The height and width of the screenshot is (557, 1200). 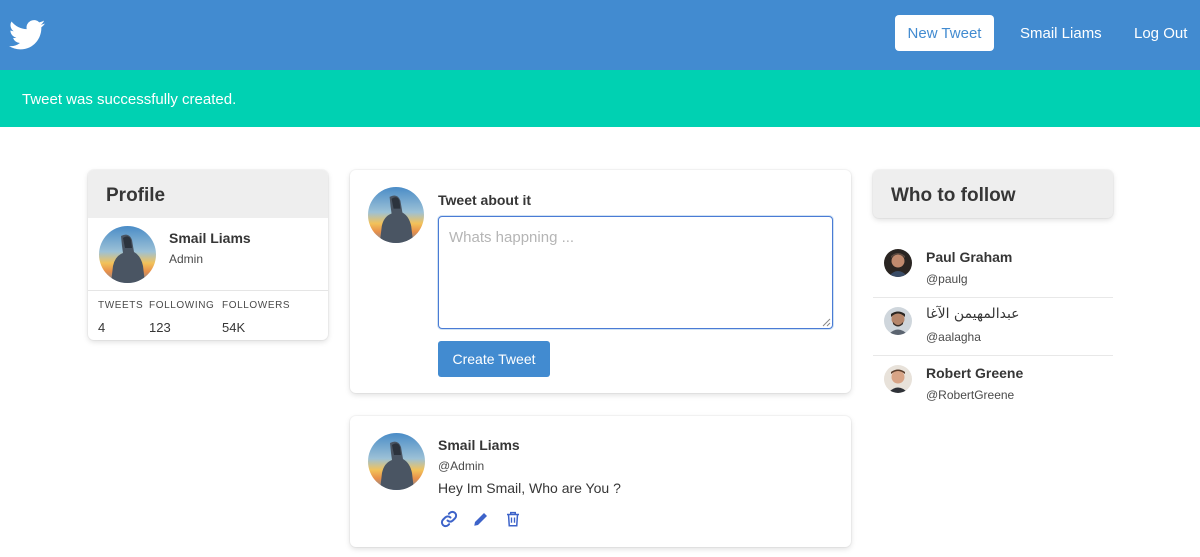 What do you see at coordinates (947, 279) in the screenshot?
I see `follow-handle: @paulg` at bounding box center [947, 279].